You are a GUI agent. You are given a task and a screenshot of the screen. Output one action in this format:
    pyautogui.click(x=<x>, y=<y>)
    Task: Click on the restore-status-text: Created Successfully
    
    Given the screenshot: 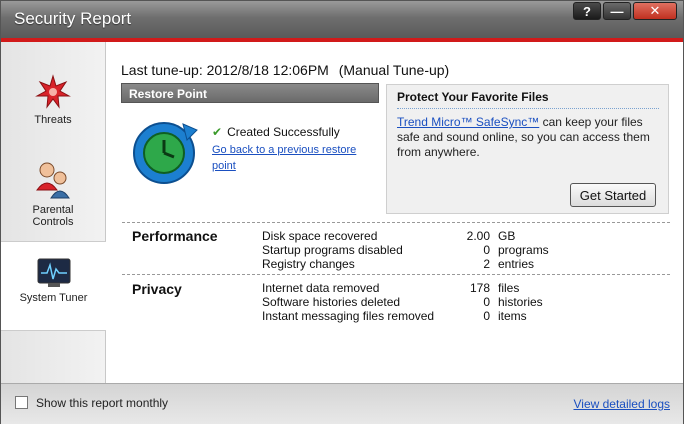 What is the action you would take?
    pyautogui.click(x=283, y=132)
    